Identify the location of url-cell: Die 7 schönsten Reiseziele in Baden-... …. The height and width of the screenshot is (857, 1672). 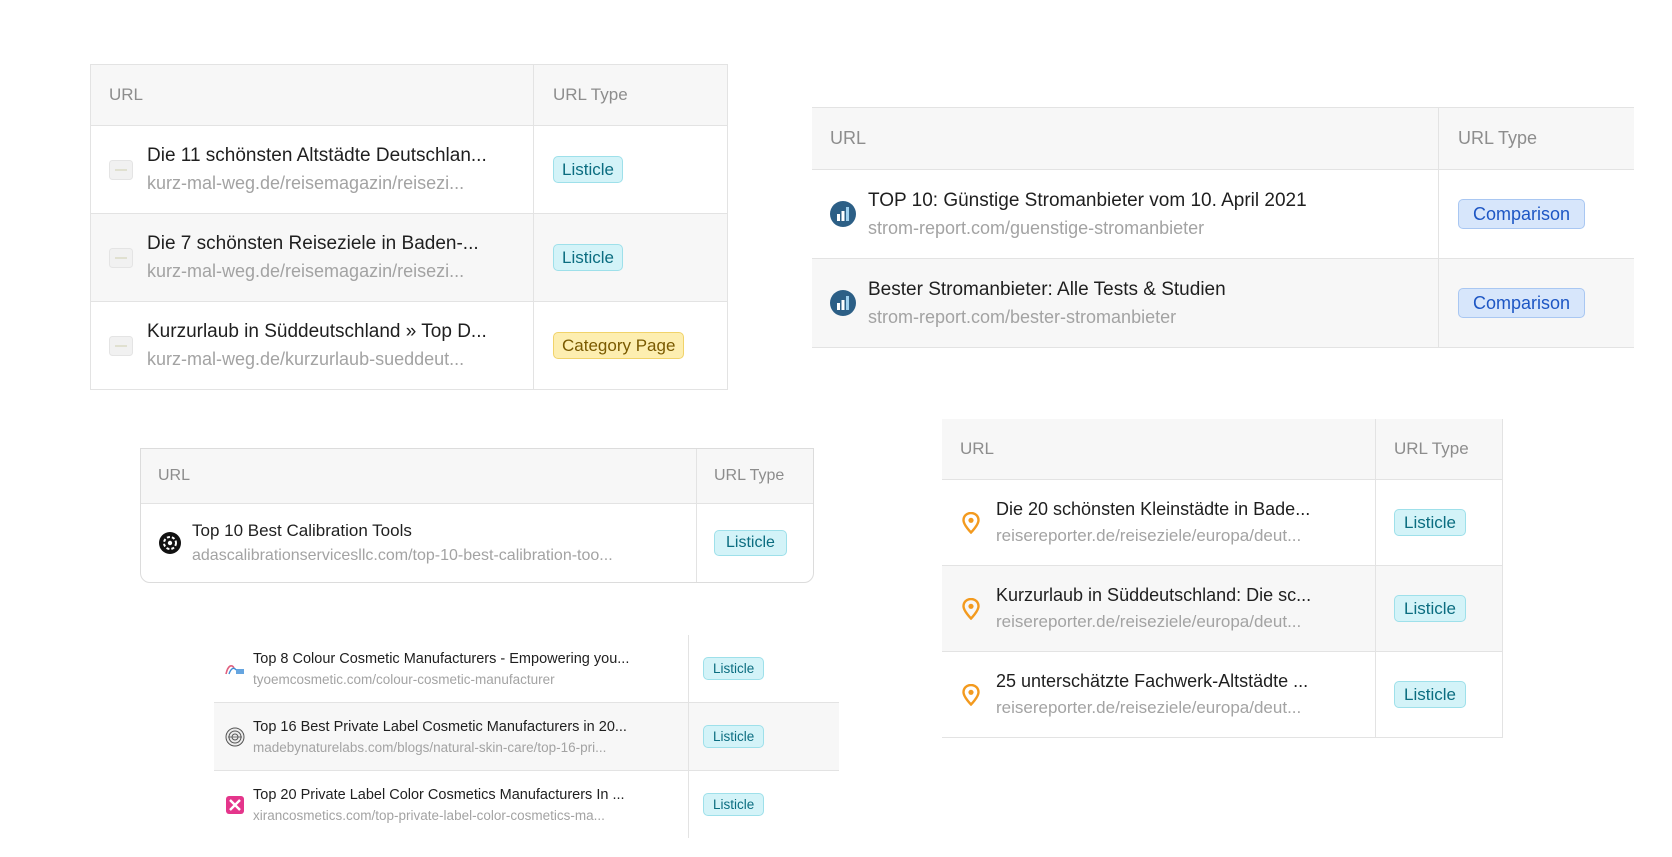
(312, 257).